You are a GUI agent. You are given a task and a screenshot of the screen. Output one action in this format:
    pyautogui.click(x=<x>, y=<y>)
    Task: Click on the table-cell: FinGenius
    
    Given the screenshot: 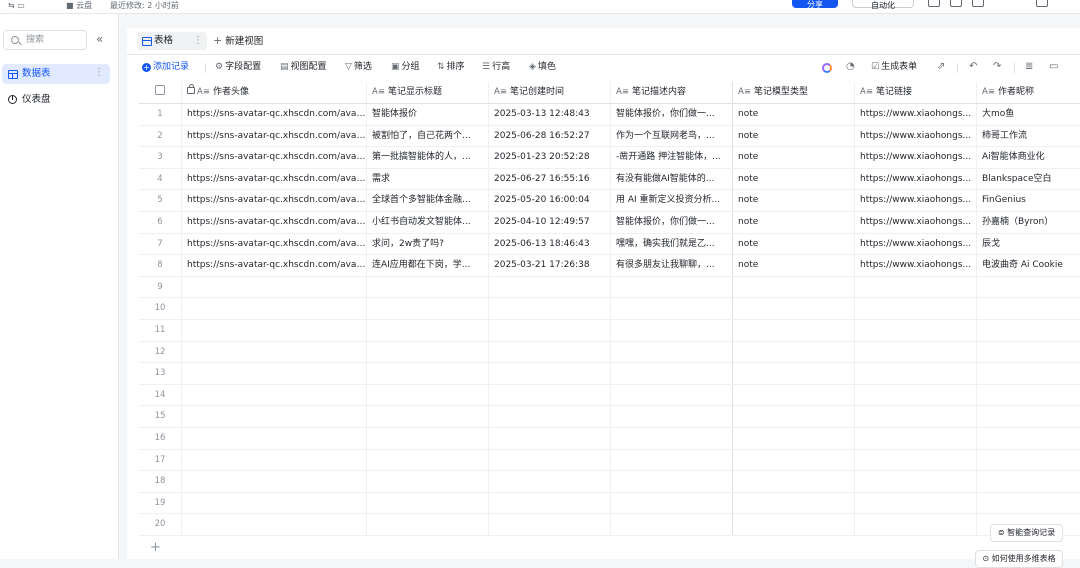 What is the action you would take?
    pyautogui.click(x=1028, y=200)
    